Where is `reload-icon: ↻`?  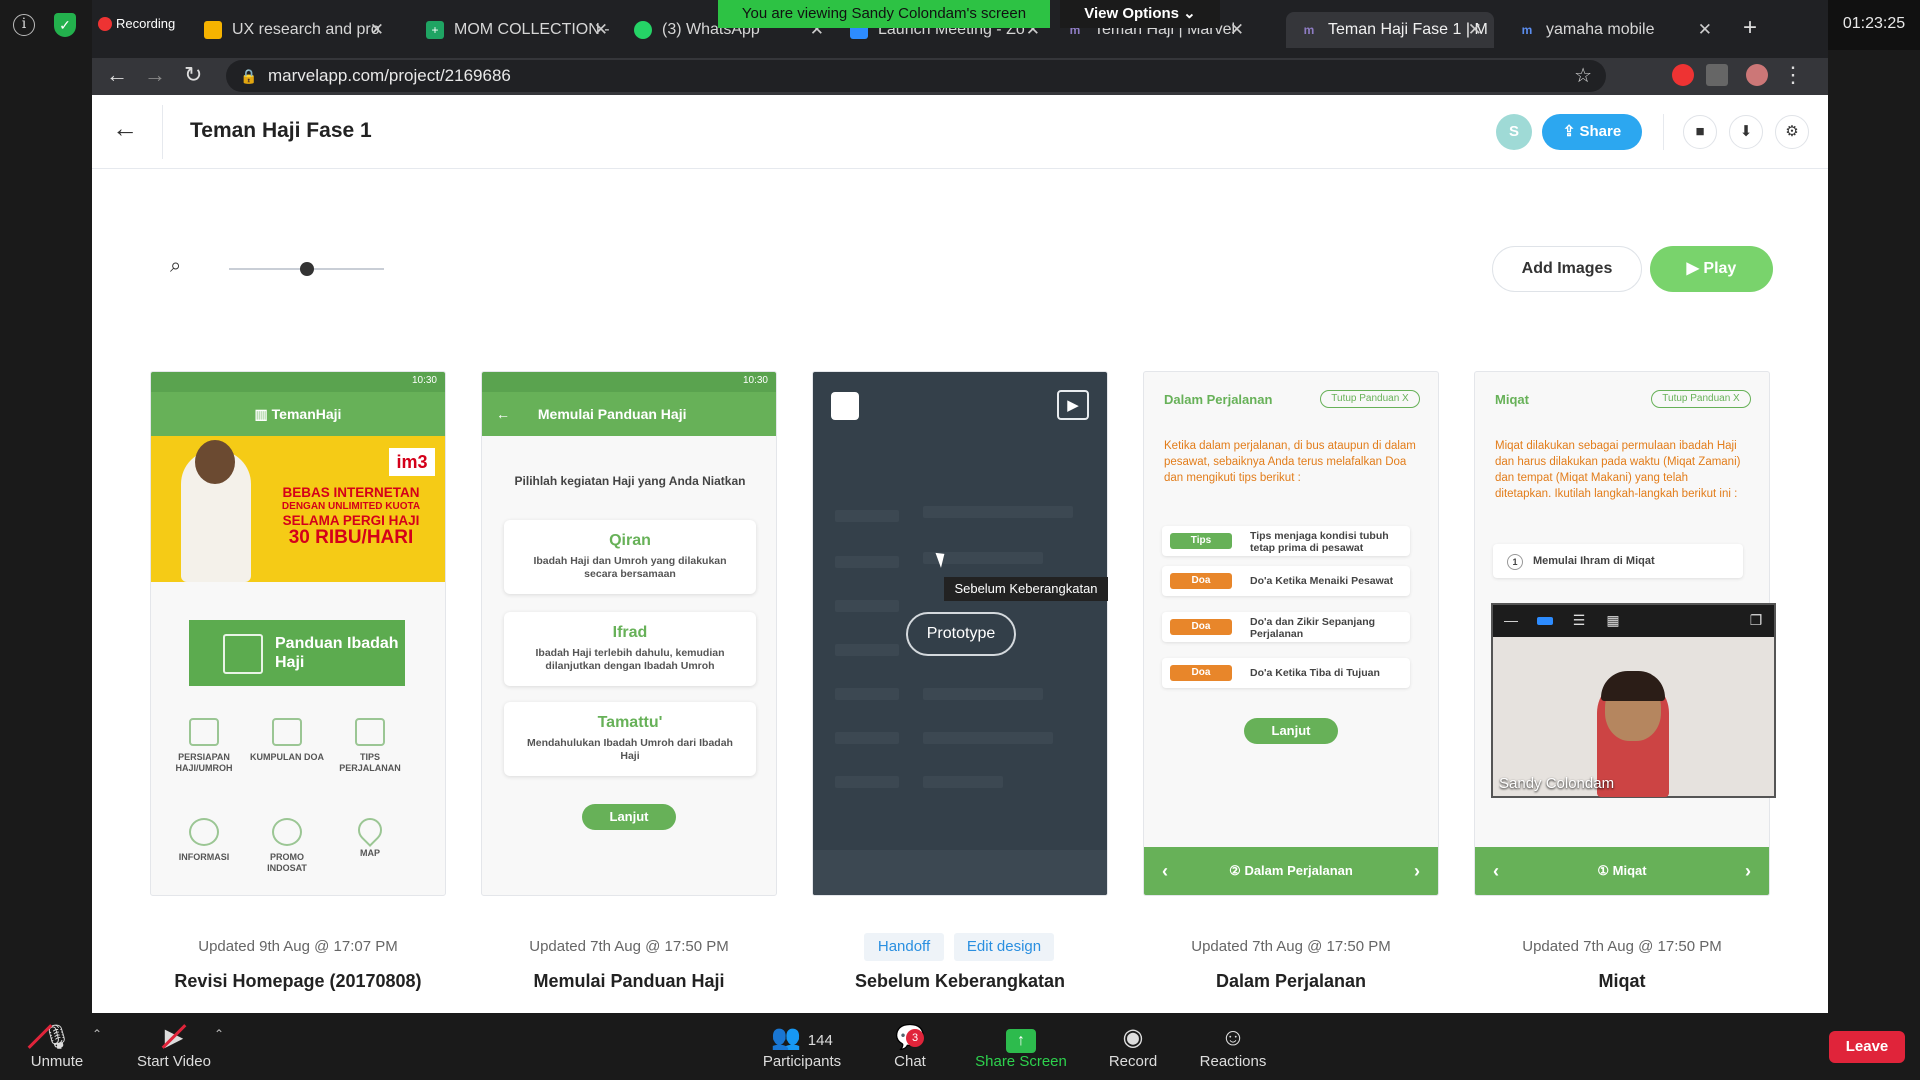
reload-icon: ↻ is located at coordinates (193, 75).